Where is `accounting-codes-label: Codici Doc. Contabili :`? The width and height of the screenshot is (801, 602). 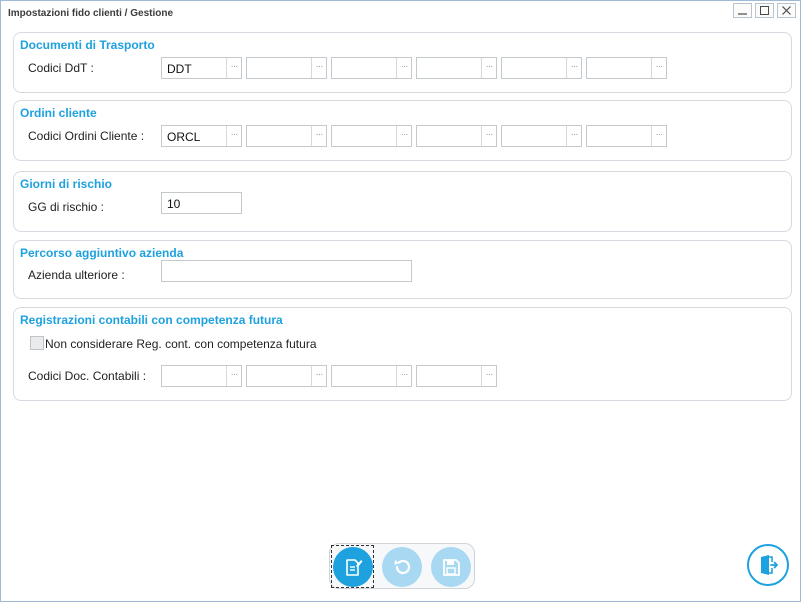
accounting-codes-label: Codici Doc. Contabili : is located at coordinates (87, 376).